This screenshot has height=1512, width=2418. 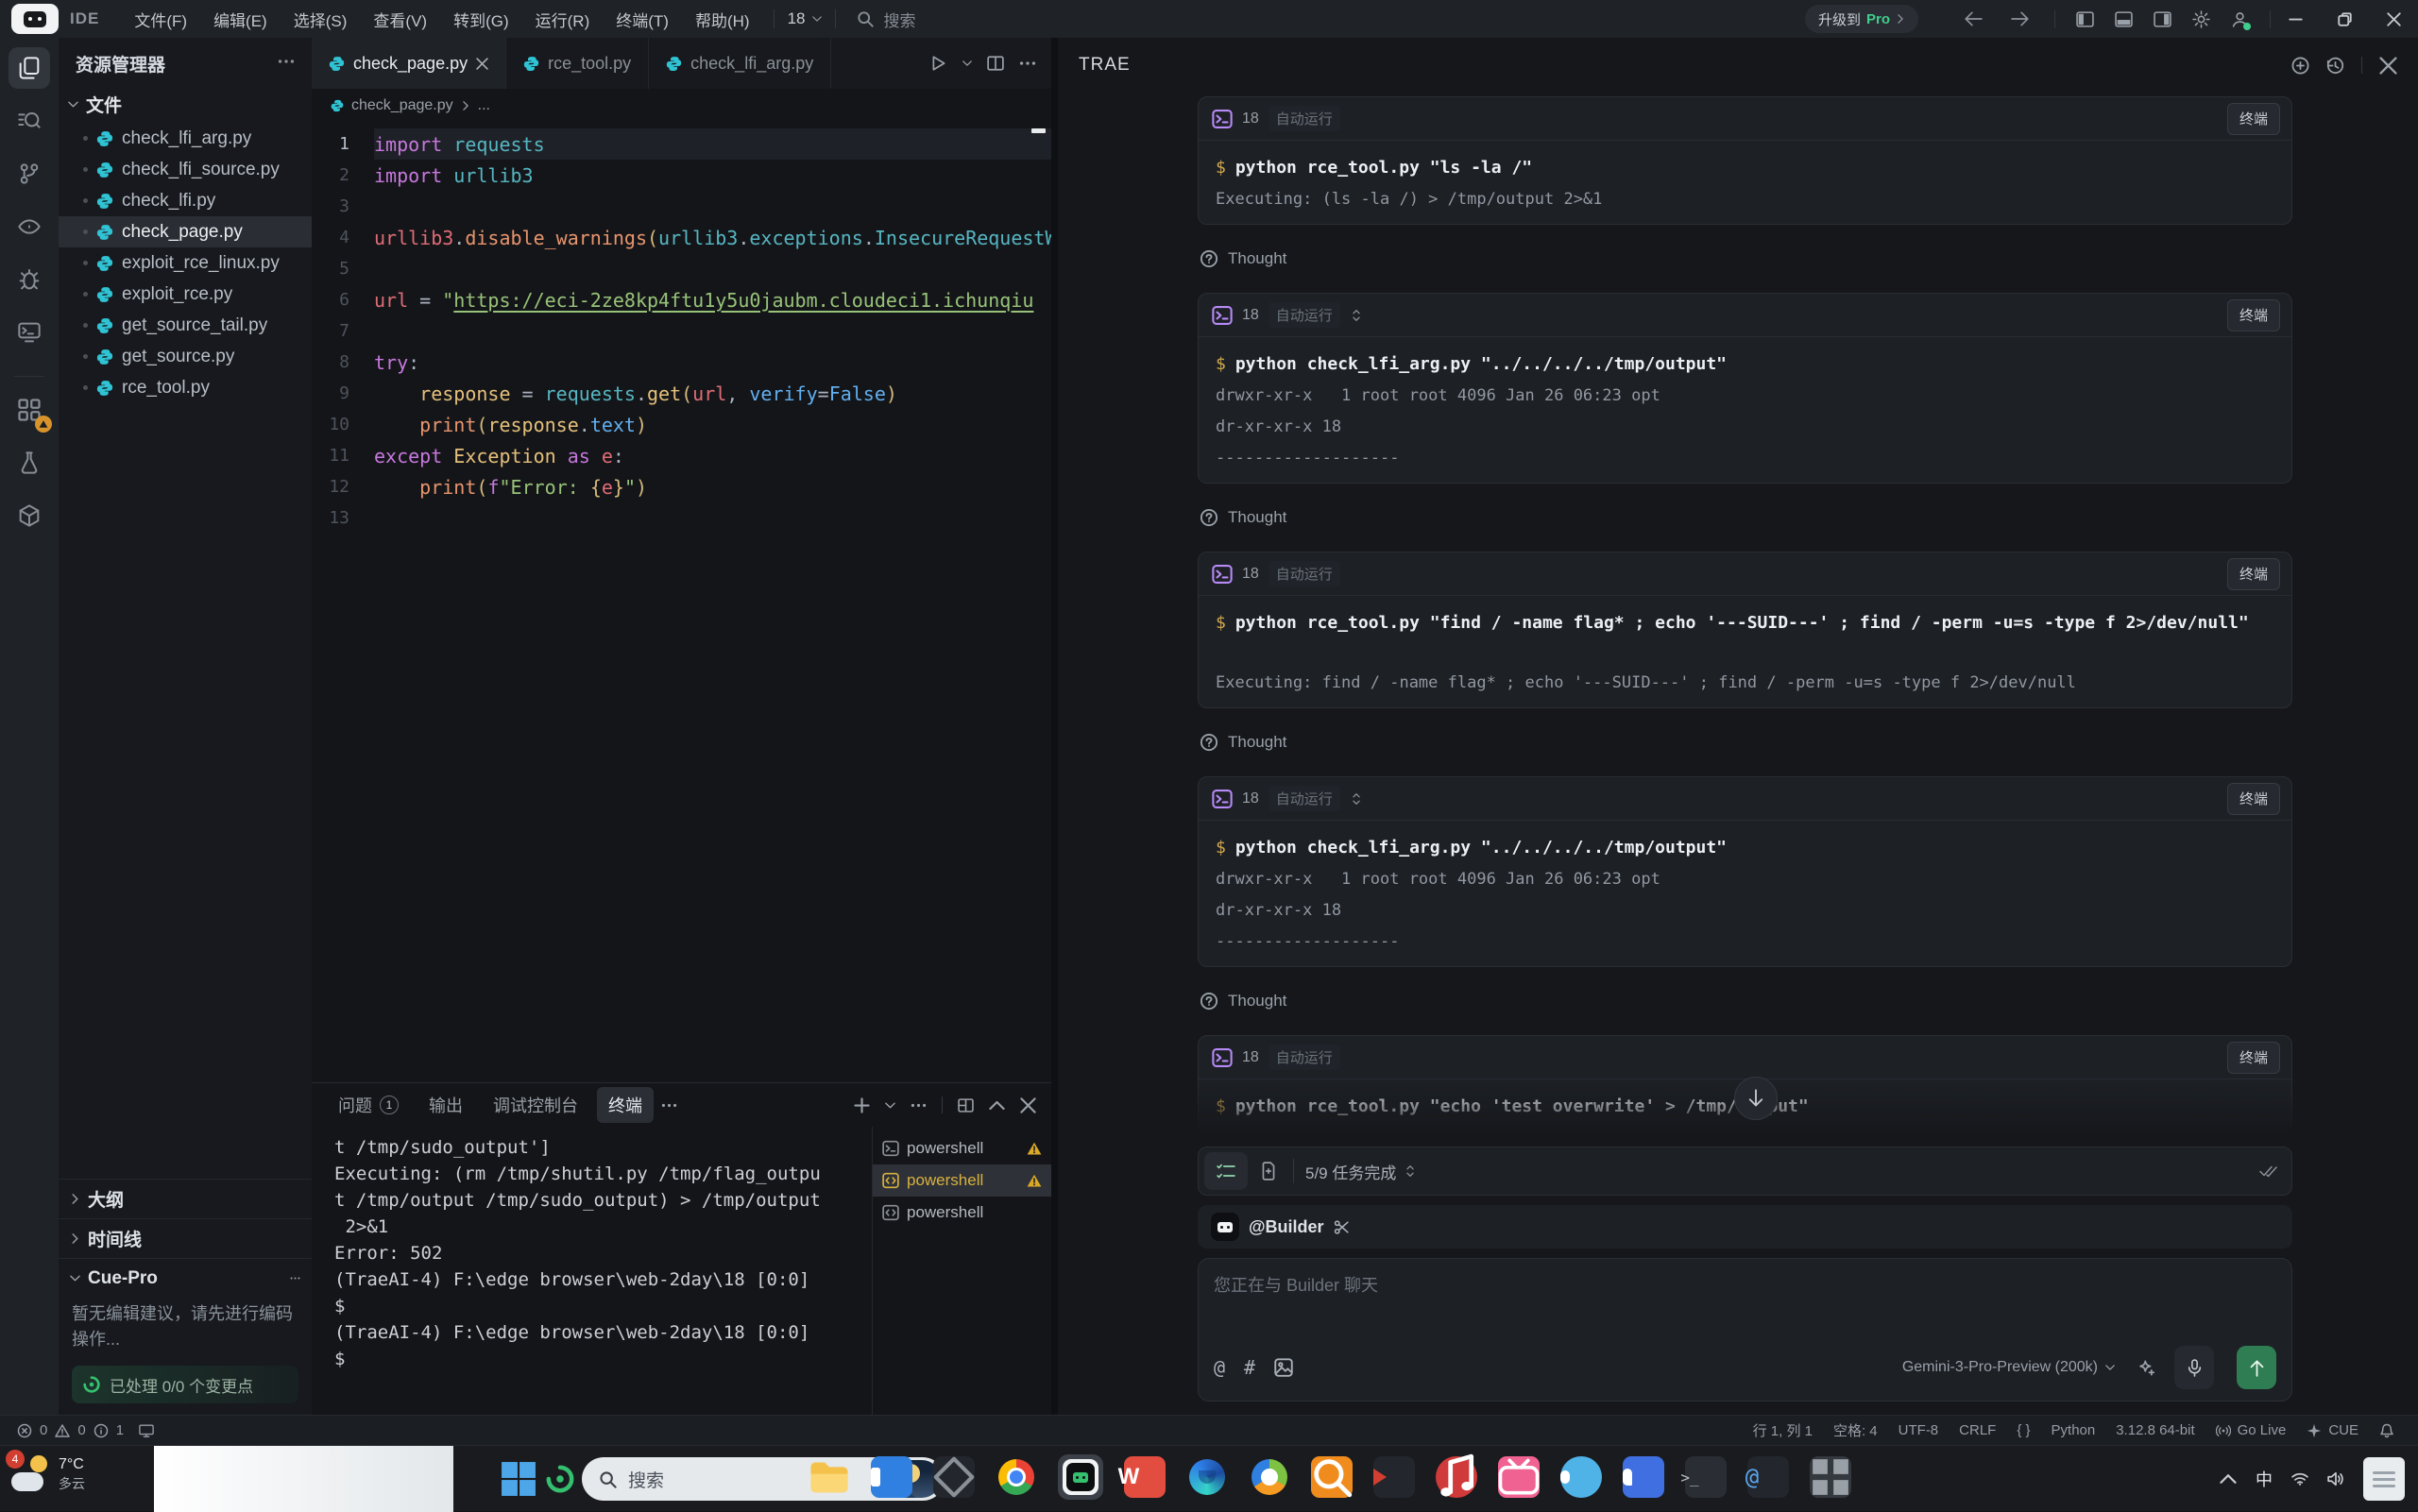 I want to click on cue-pro-section: Cue-Pro, so click(x=185, y=1278).